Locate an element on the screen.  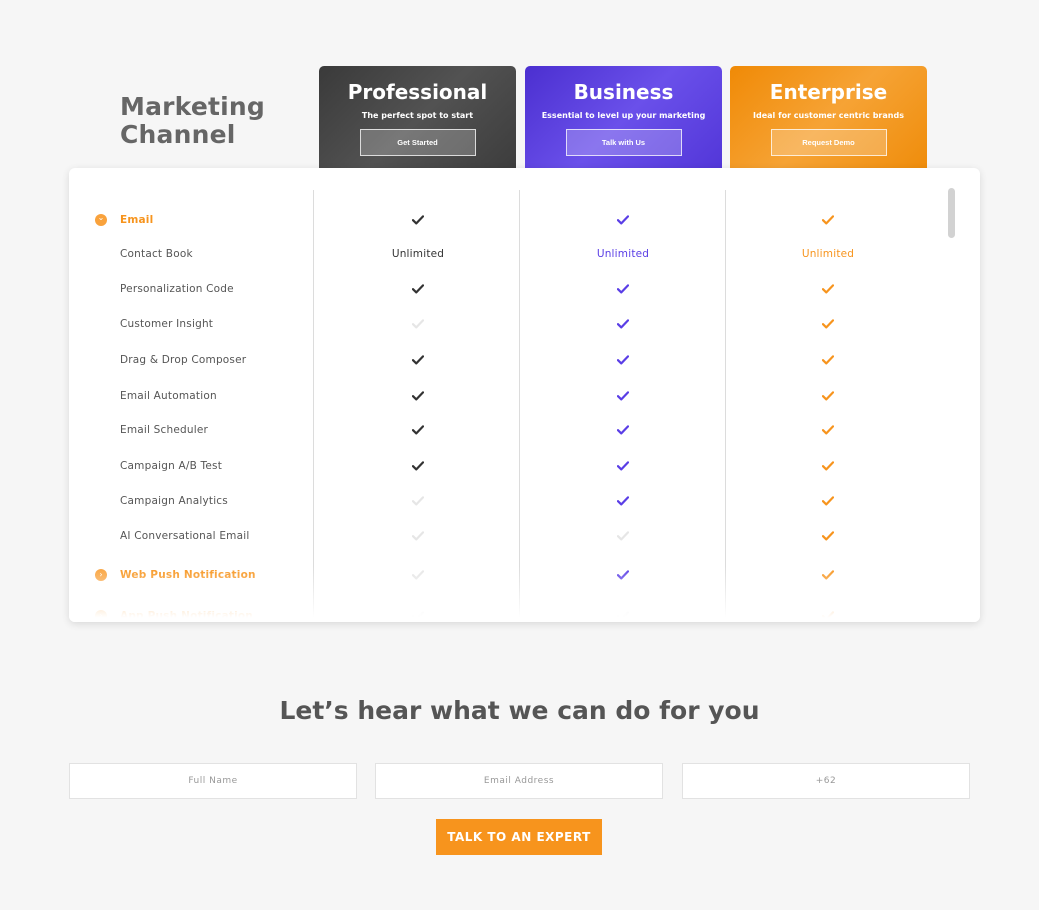
feature-label: Personalization Code is located at coordinates (177, 289).